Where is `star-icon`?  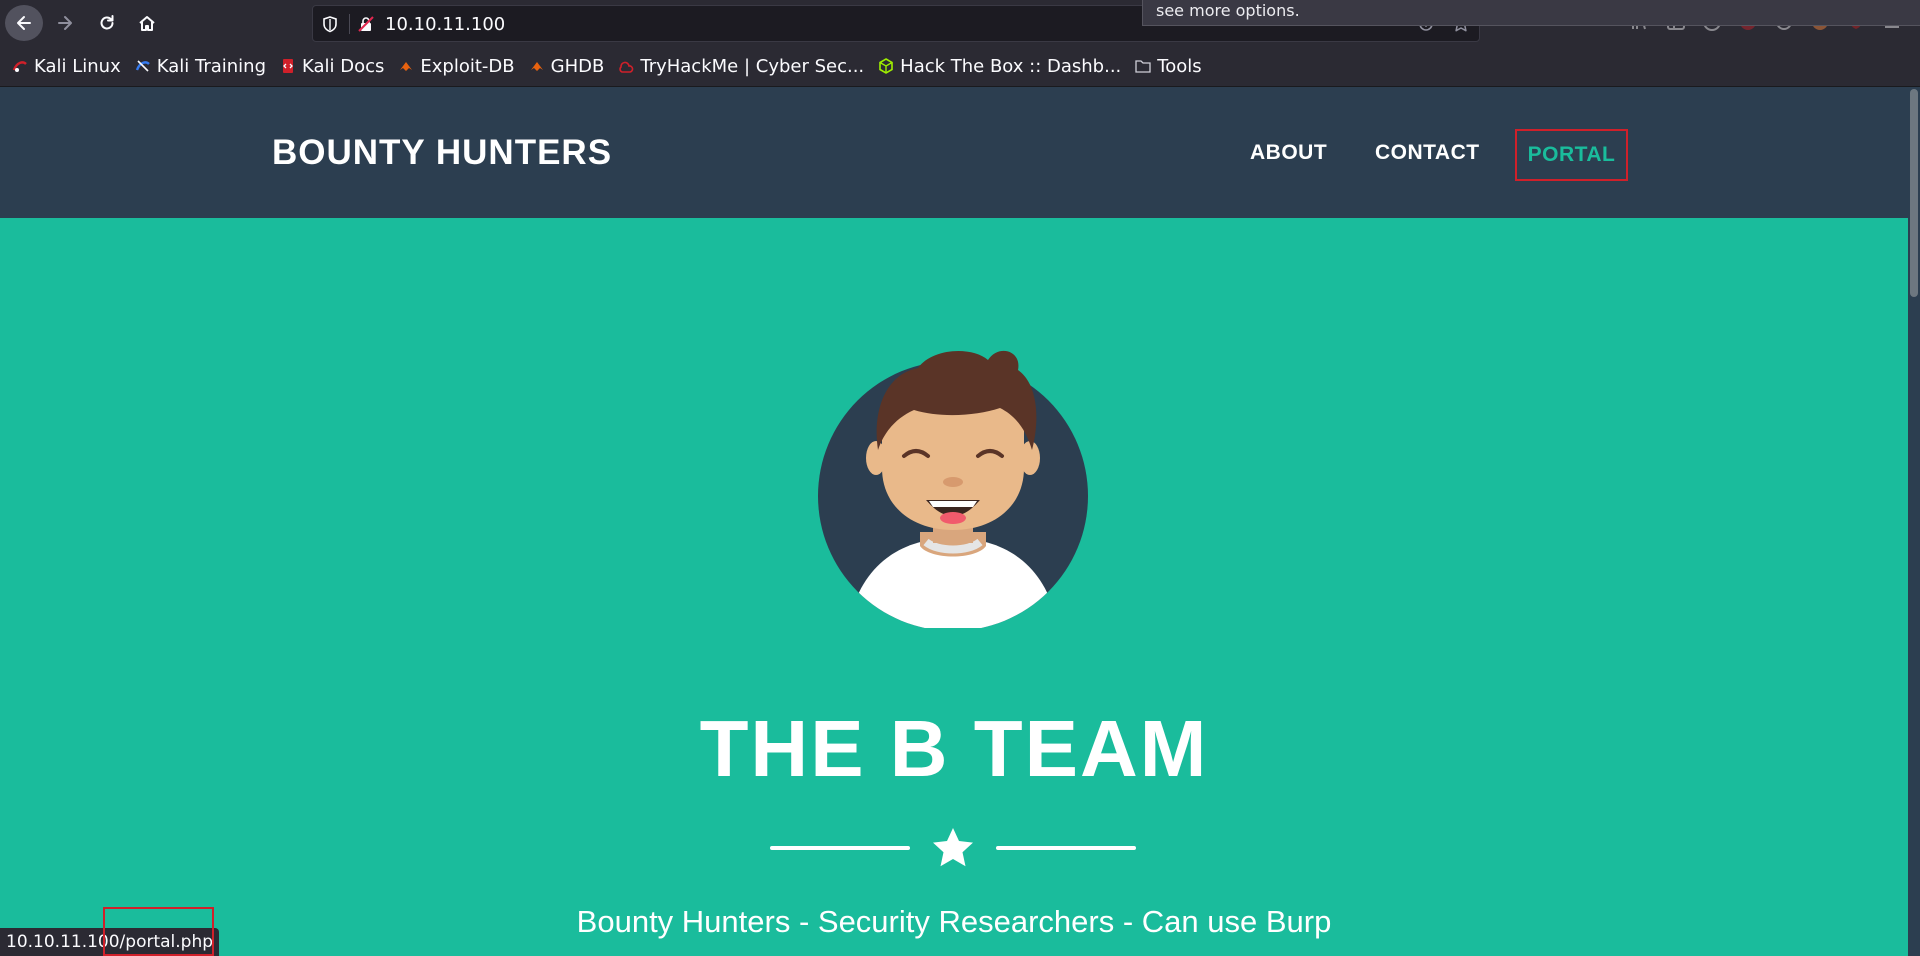 star-icon is located at coordinates (953, 847).